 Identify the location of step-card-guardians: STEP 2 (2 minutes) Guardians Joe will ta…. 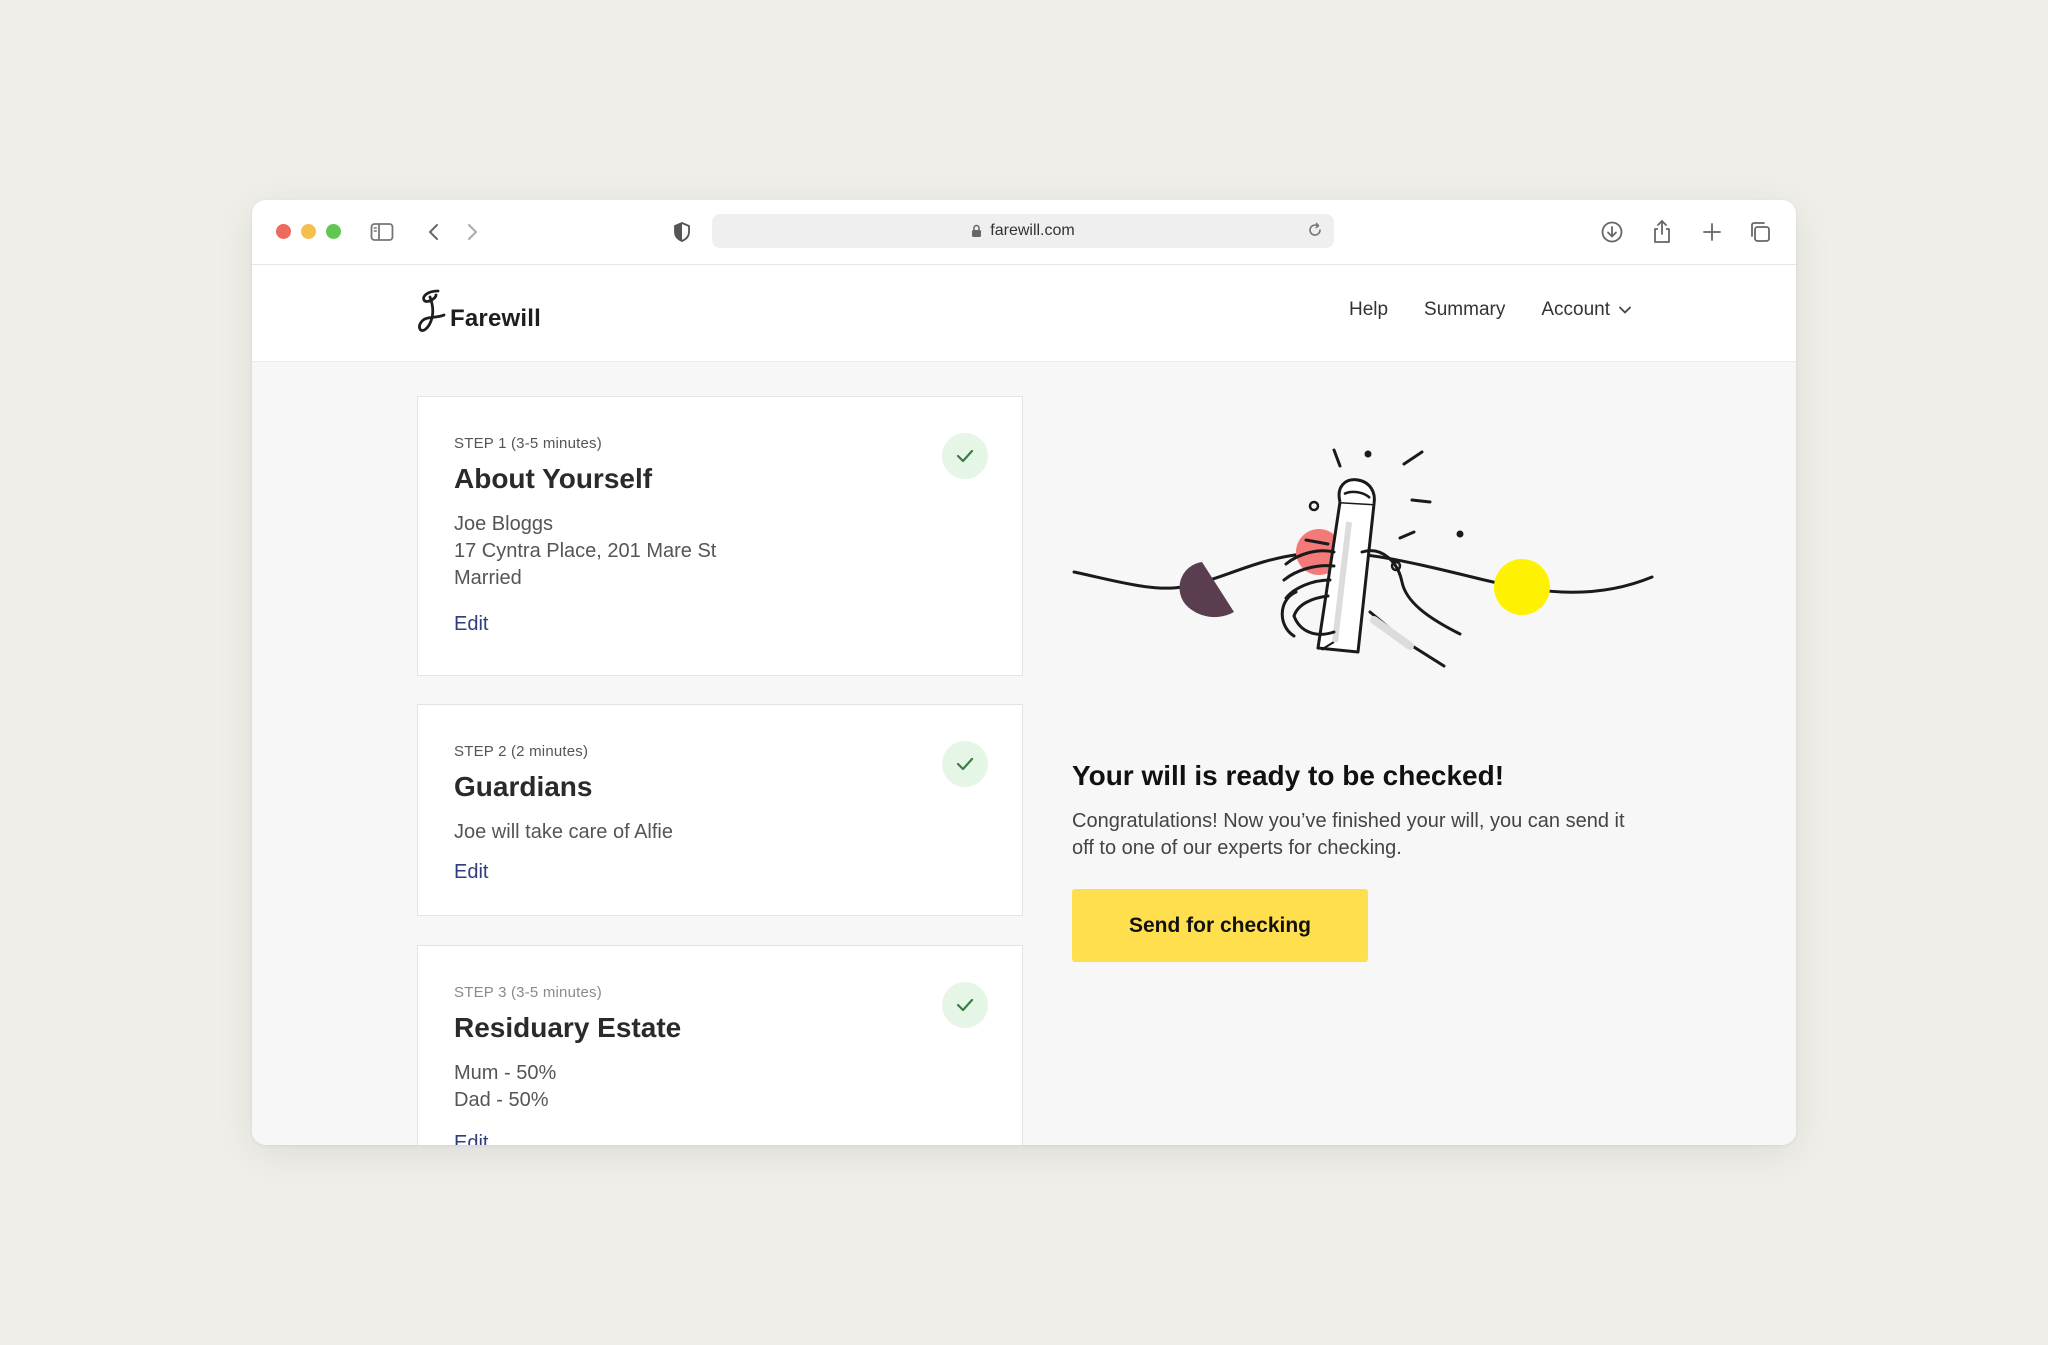
(720, 810).